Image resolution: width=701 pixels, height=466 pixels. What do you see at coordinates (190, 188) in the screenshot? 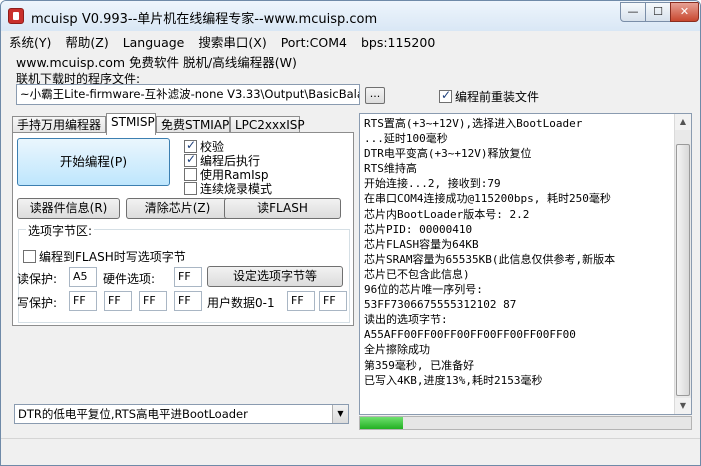
I see `continuous-check-box` at bounding box center [190, 188].